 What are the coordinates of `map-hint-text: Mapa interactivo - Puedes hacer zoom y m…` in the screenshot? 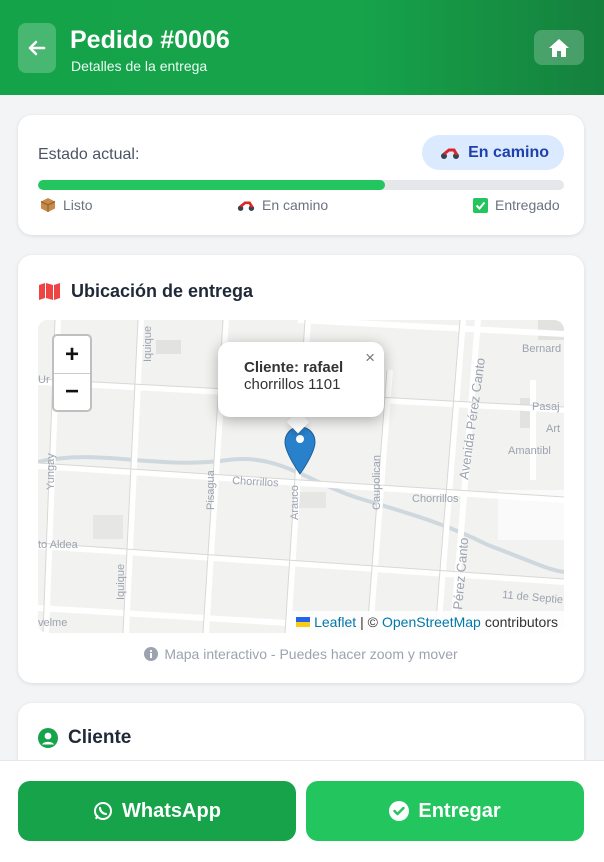 It's located at (311, 654).